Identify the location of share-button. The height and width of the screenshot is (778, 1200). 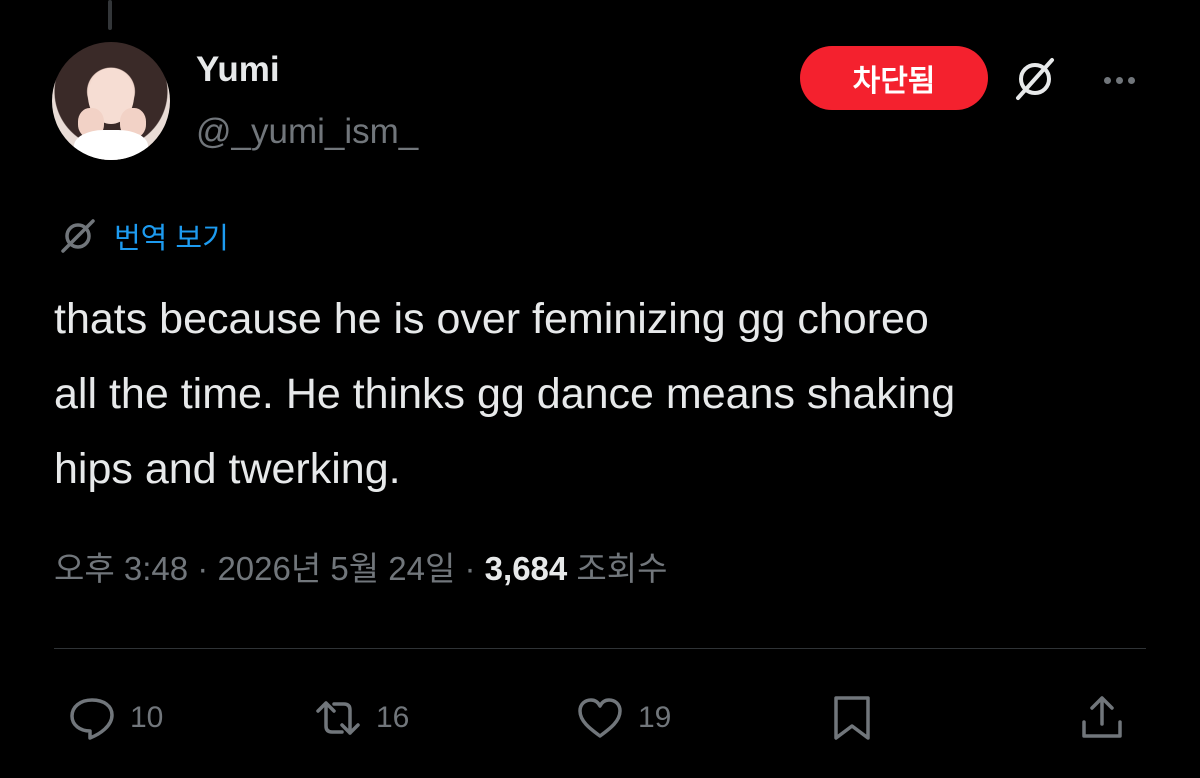
(1102, 718).